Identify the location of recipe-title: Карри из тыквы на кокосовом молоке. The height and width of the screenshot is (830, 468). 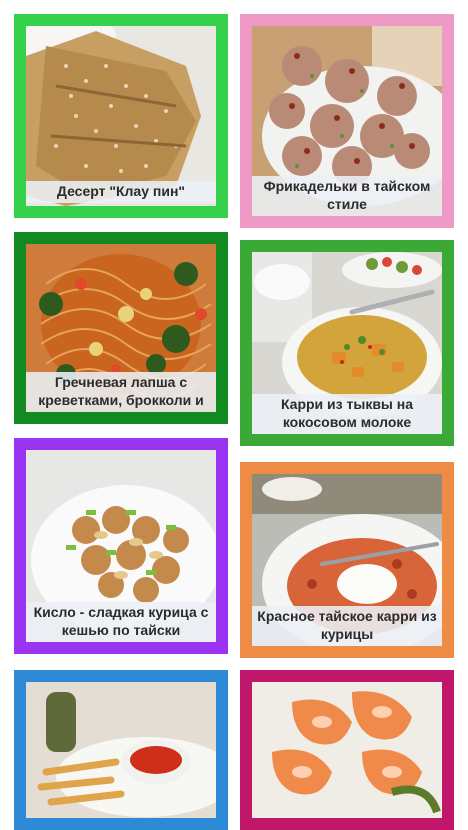
(347, 414).